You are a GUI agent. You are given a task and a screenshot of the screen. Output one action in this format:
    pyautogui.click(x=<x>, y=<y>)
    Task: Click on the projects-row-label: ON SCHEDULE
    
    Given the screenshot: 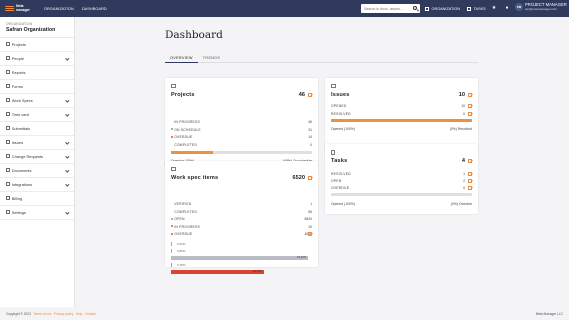 What is the action you would take?
    pyautogui.click(x=186, y=130)
    